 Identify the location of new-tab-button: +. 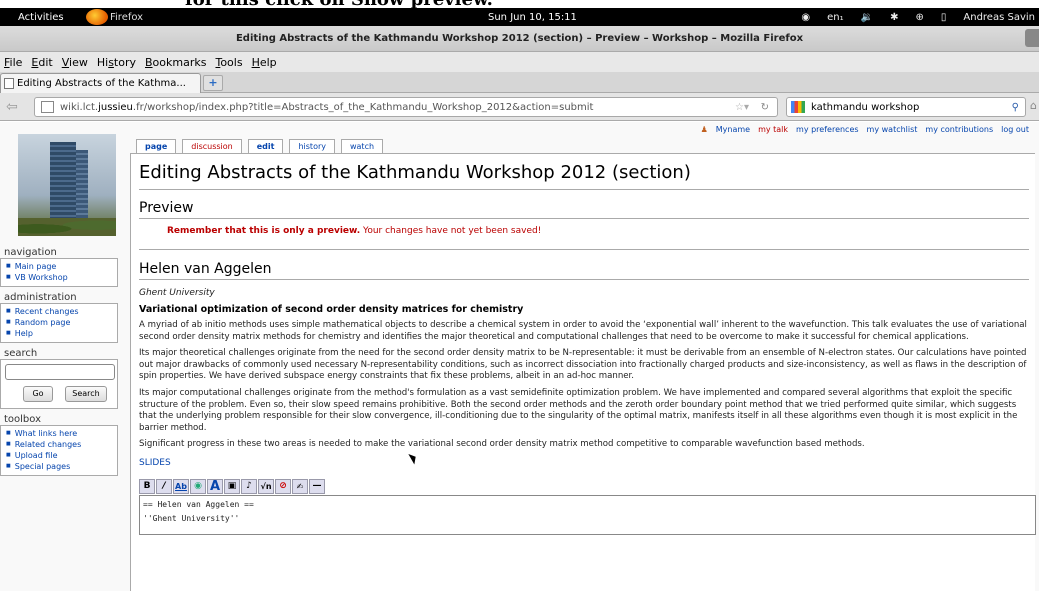
(213, 83).